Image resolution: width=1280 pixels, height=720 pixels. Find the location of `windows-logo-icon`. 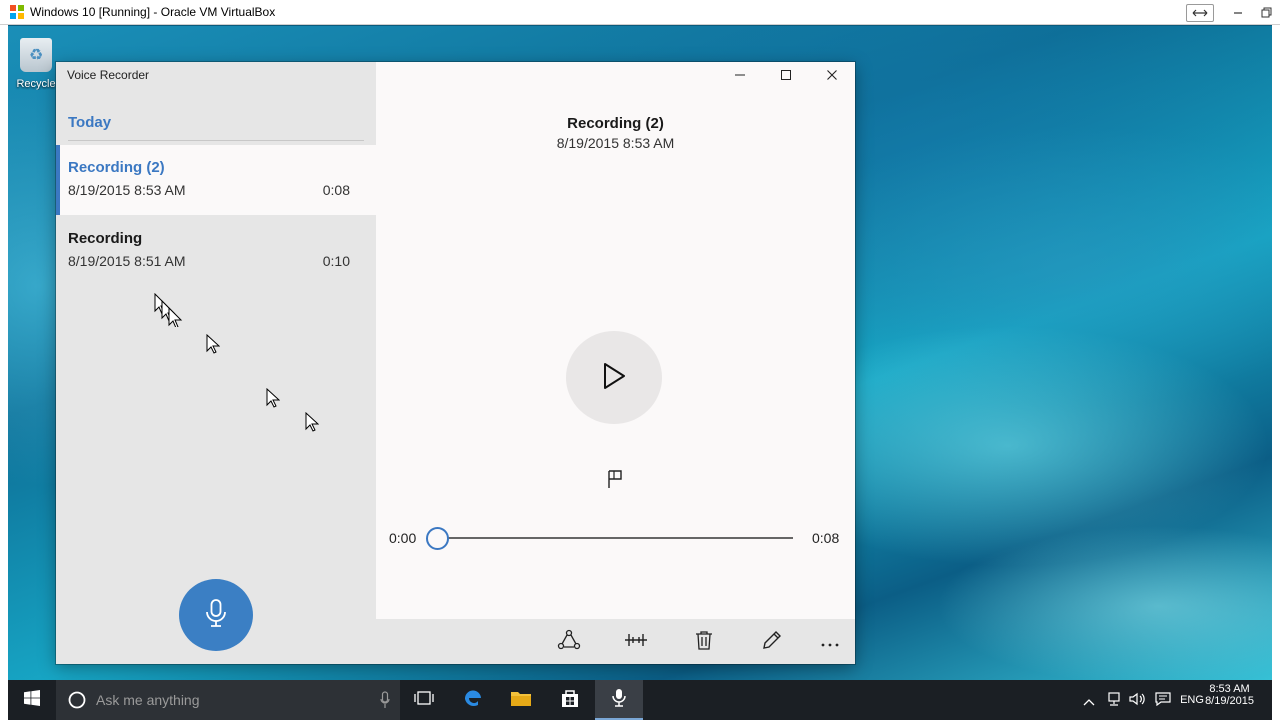

windows-logo-icon is located at coordinates (32, 700).